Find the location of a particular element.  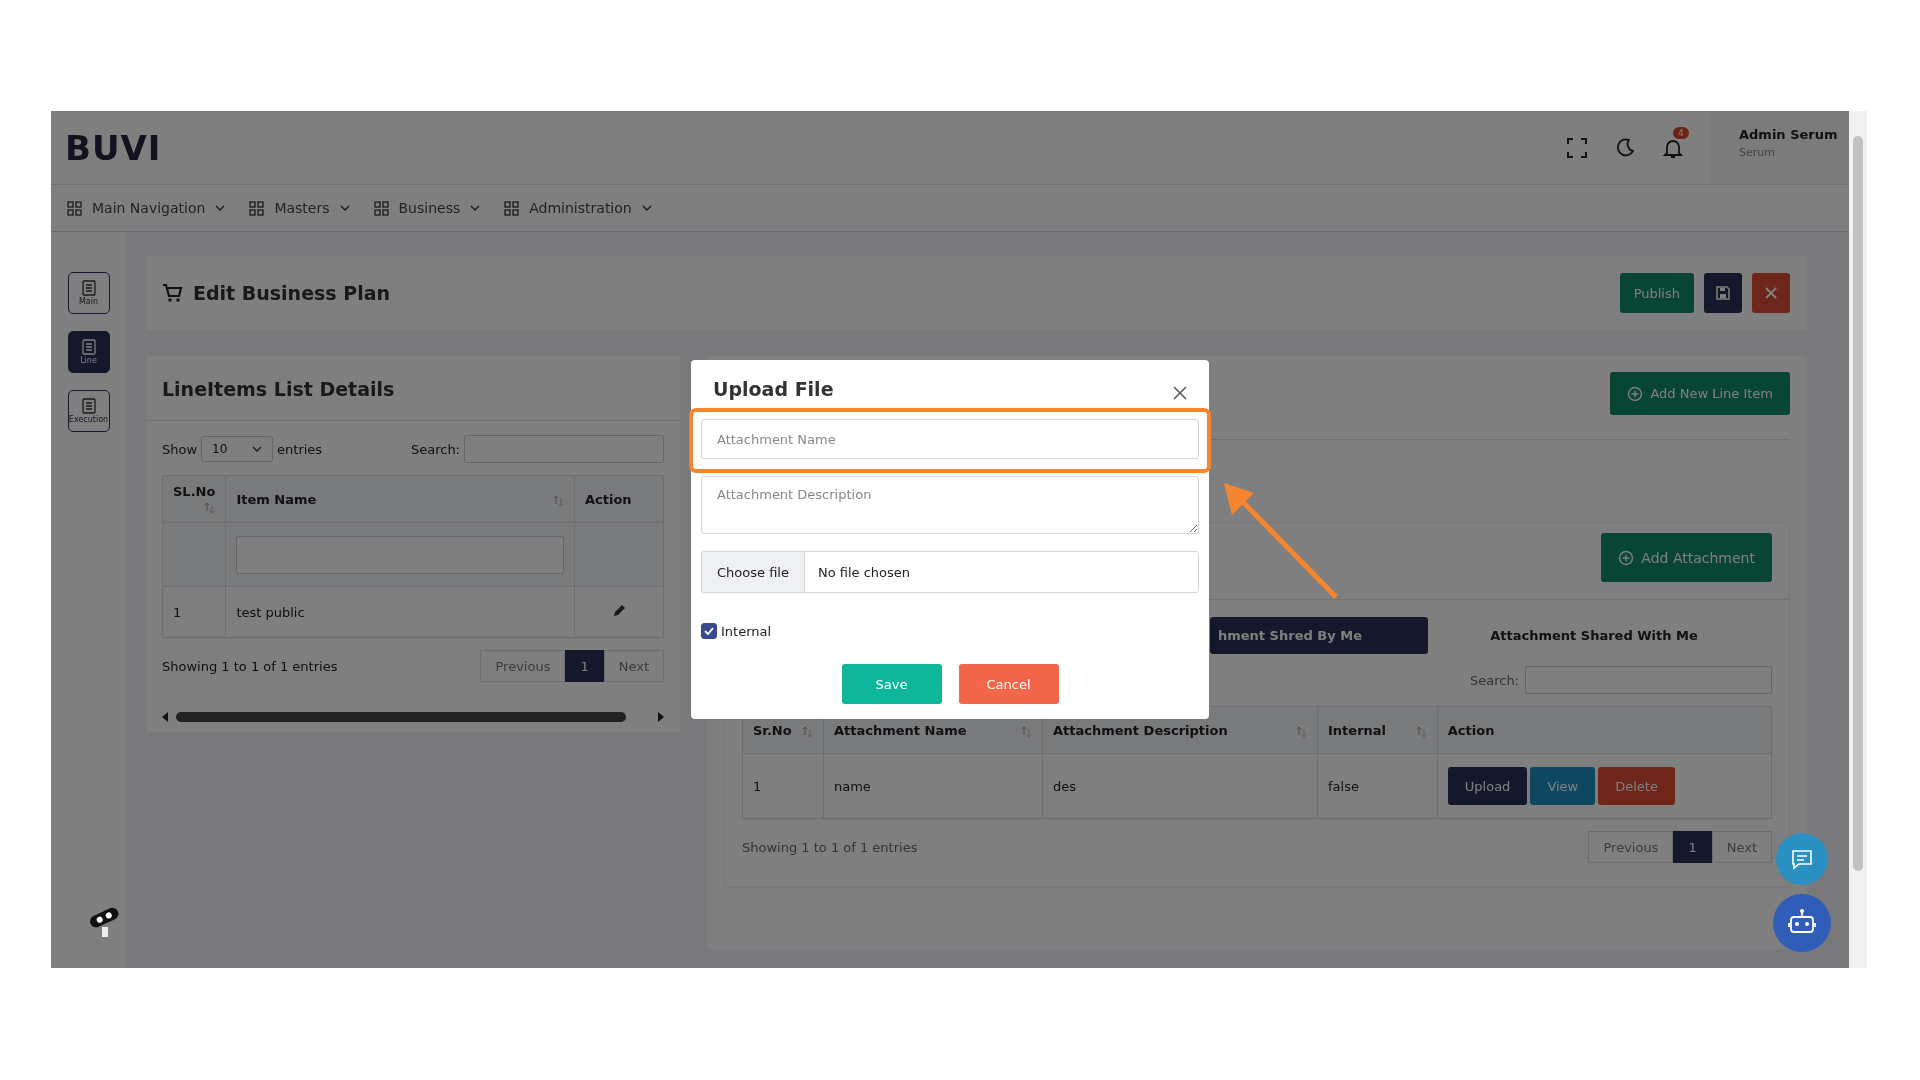

column-header: SL.No is located at coordinates (194, 499).